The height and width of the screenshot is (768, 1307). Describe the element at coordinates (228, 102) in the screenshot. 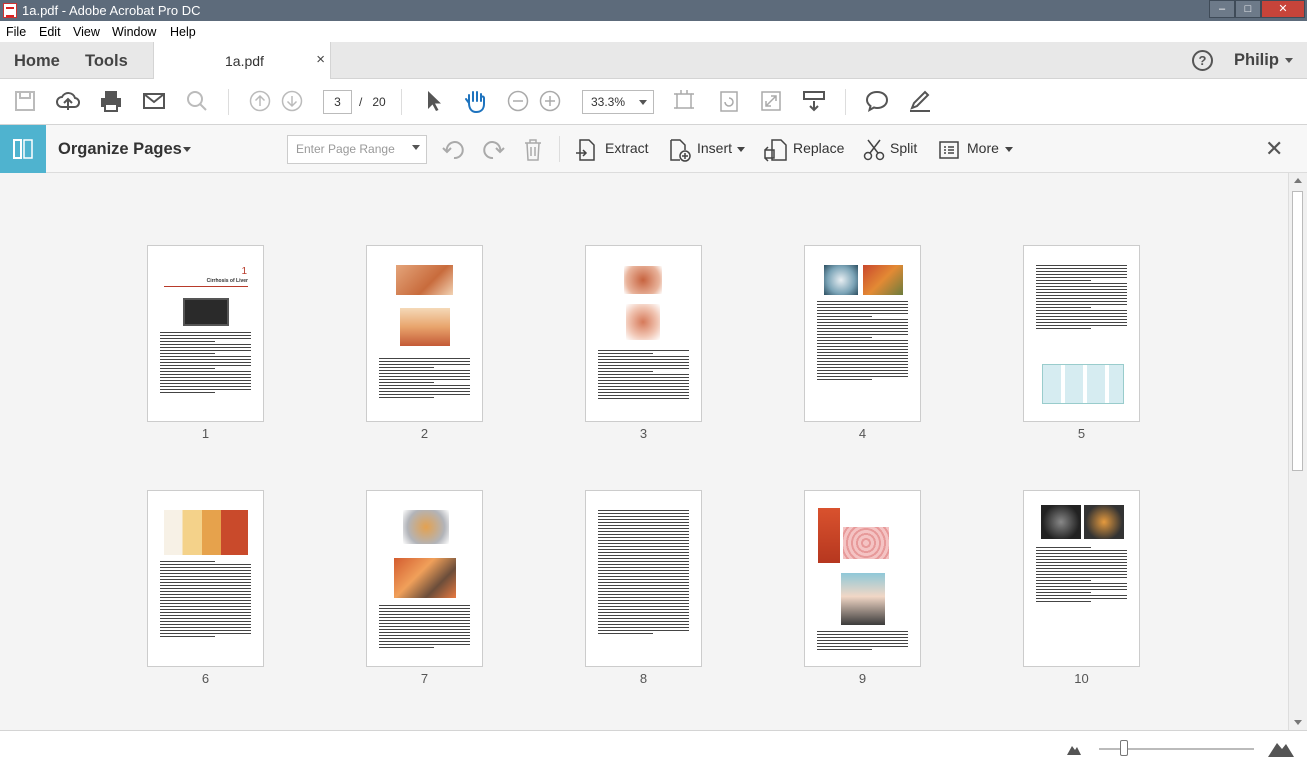

I see `toolbar-divider` at that location.